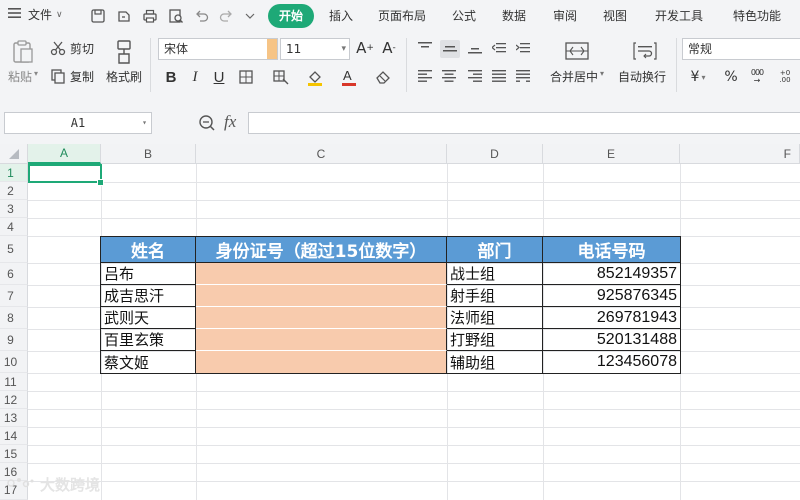  I want to click on tab-view: 视图, so click(615, 16).